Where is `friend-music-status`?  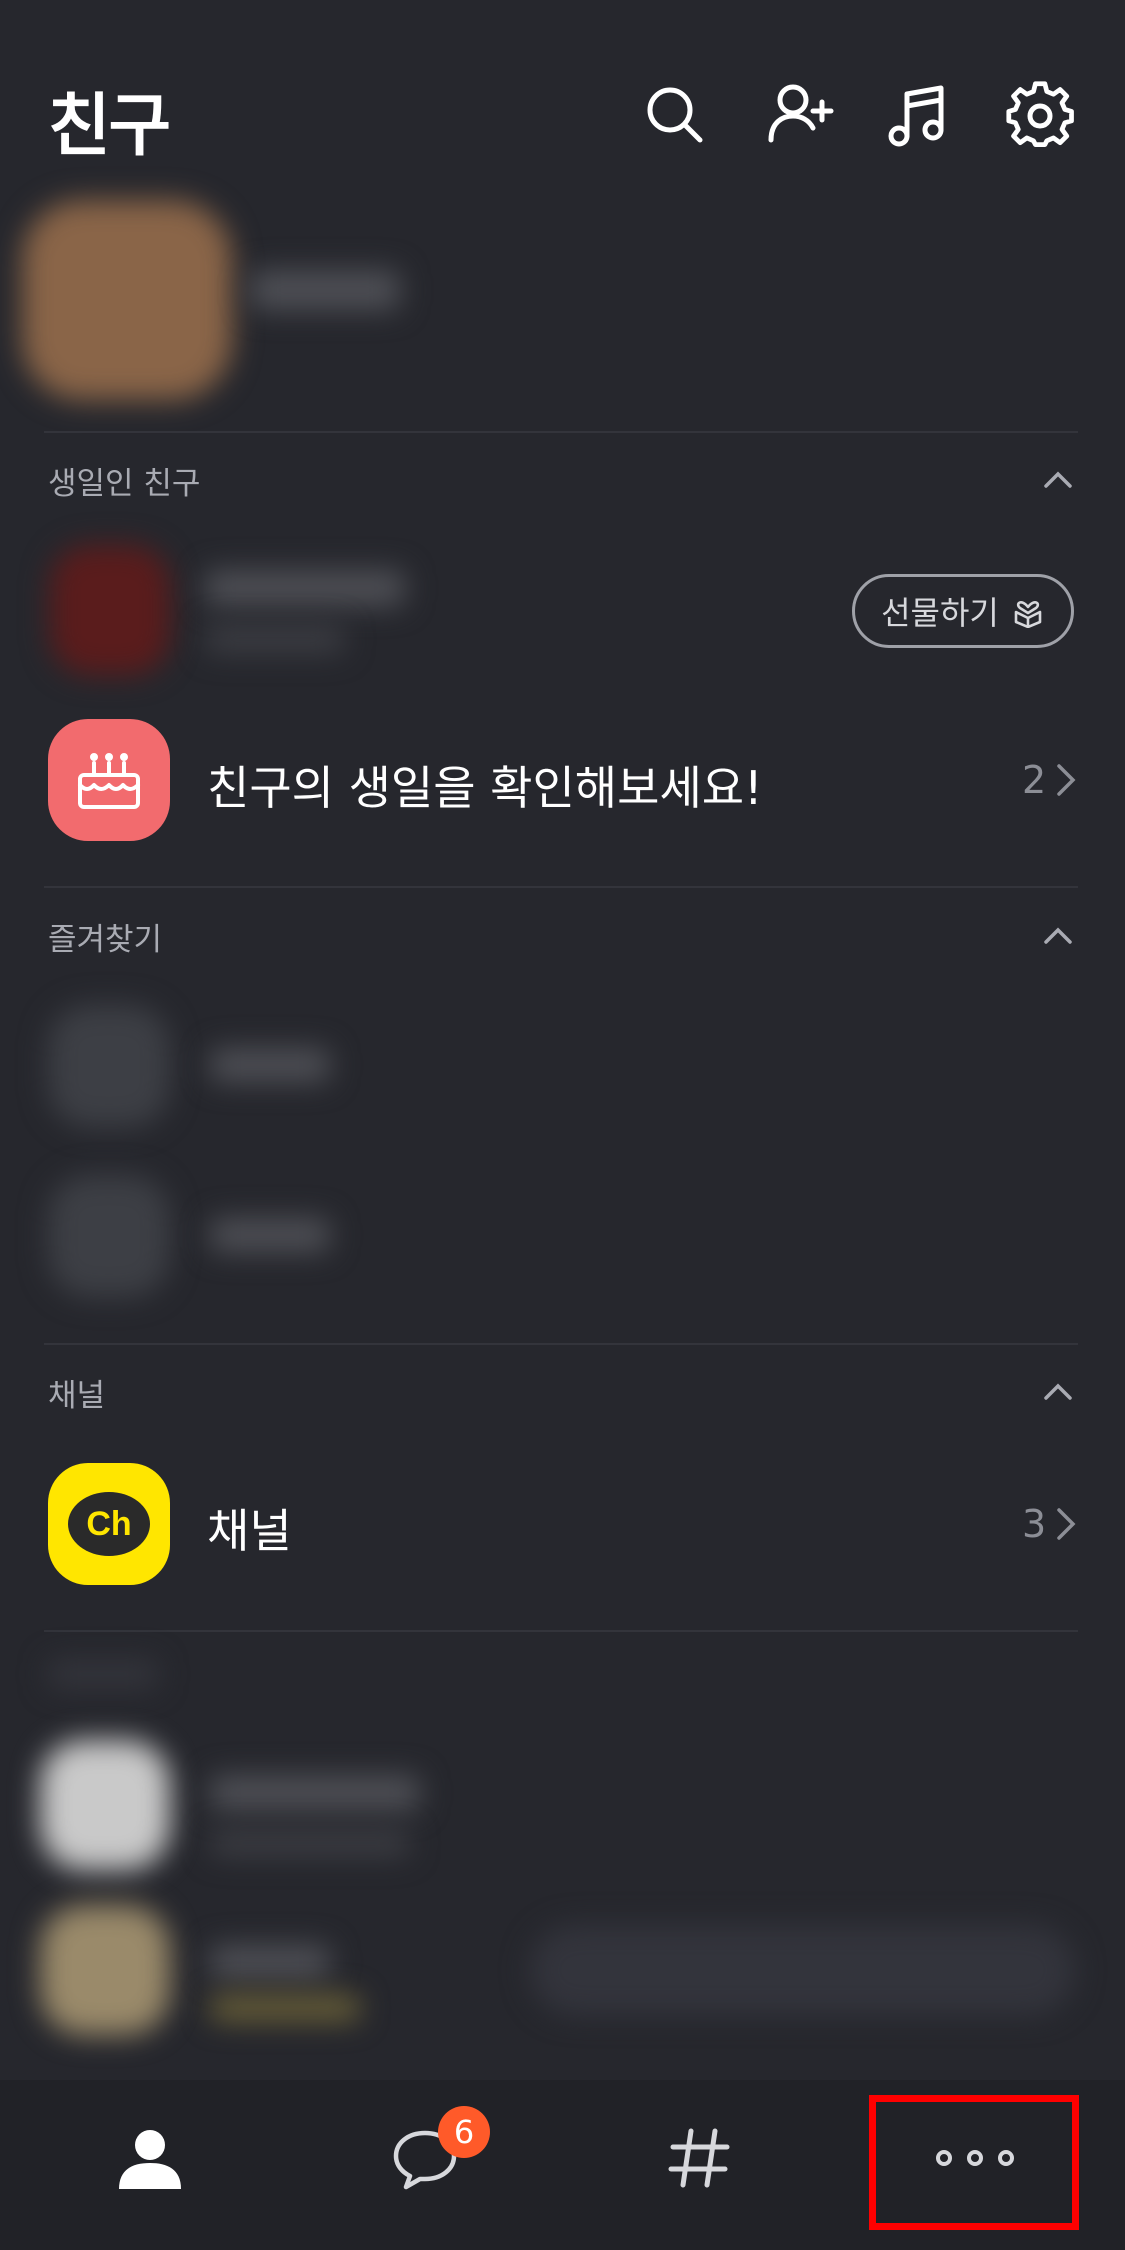
friend-music-status is located at coordinates (802, 1970).